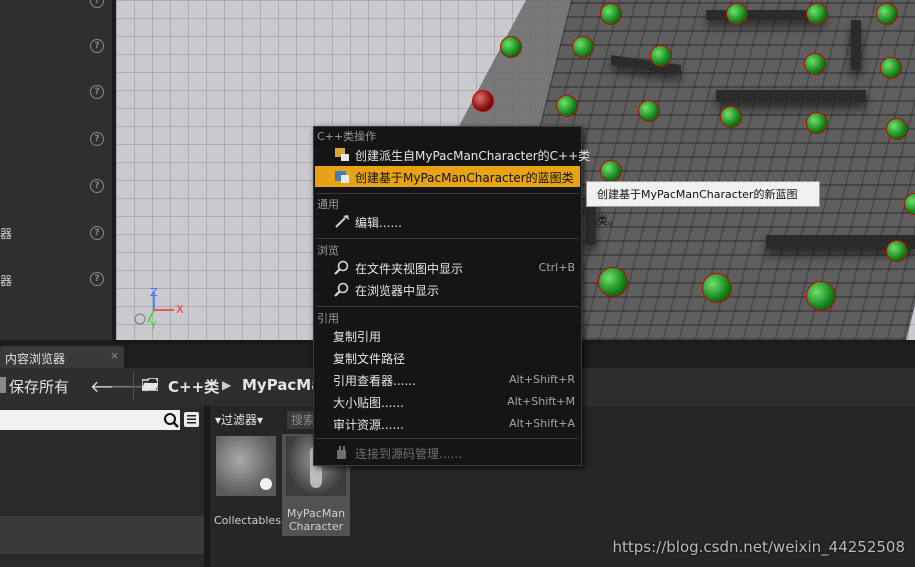 The image size is (915, 567). I want to click on toolbar-divider, so click(133, 386).